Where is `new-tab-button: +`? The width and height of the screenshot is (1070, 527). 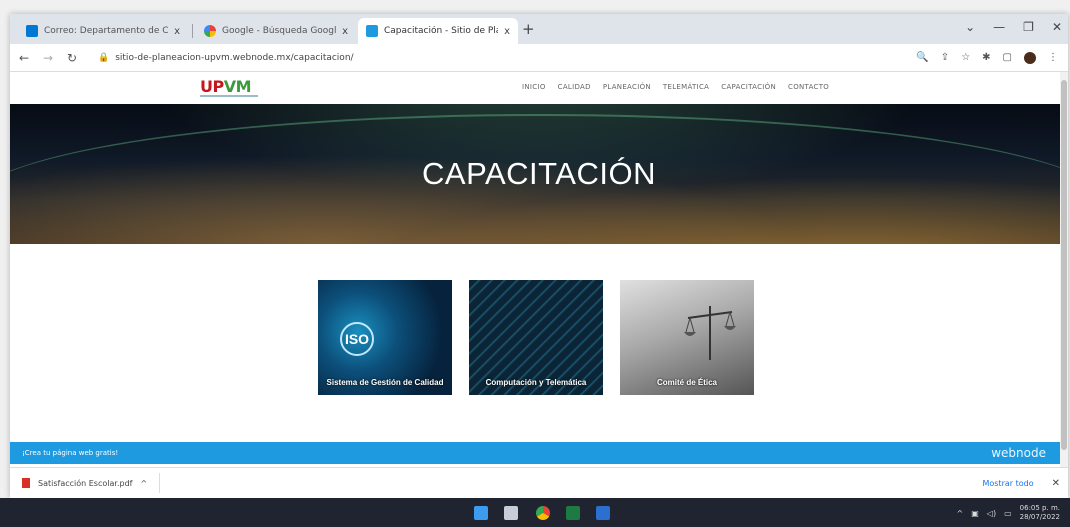
new-tab-button: + is located at coordinates (528, 29).